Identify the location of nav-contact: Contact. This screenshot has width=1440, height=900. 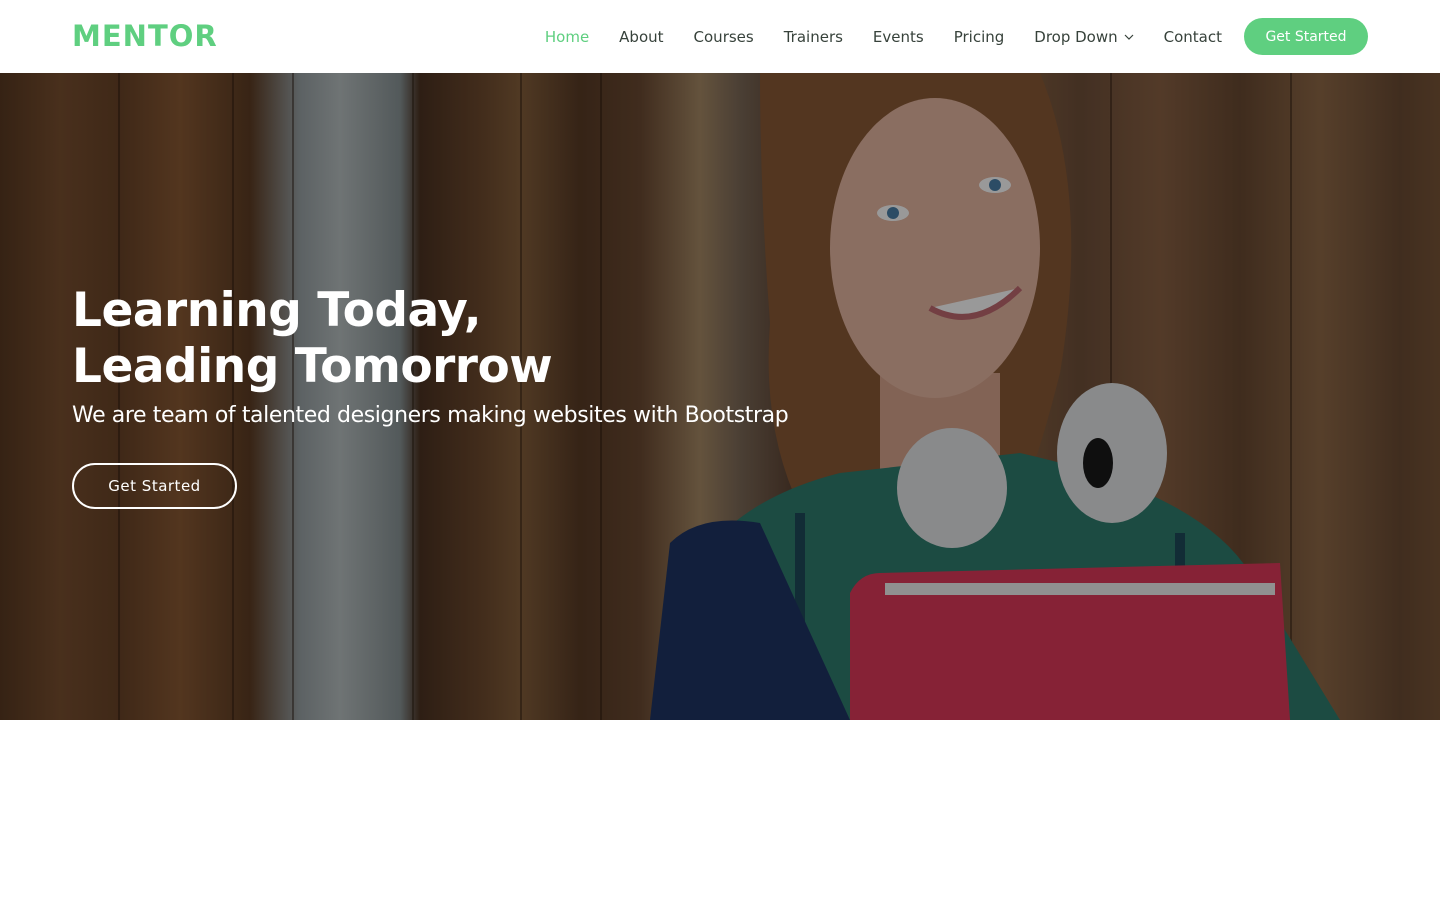
(1193, 37).